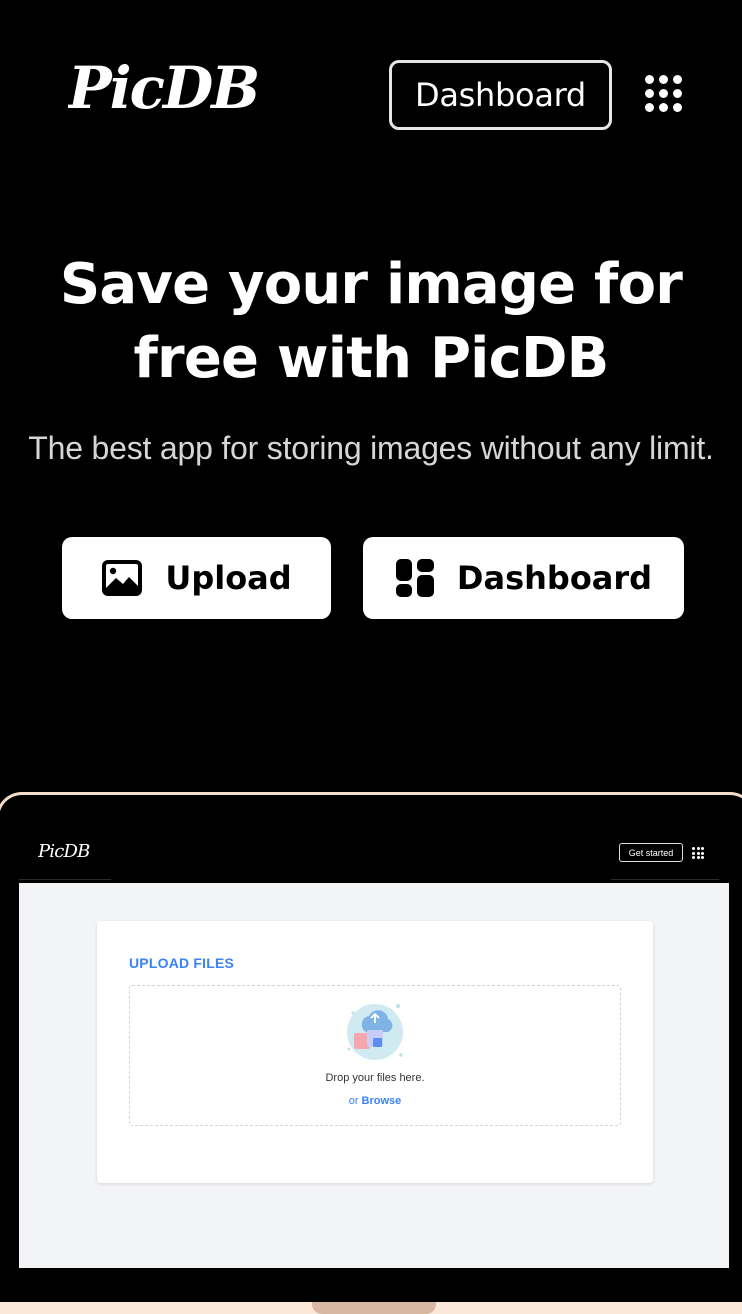 Image resolution: width=742 pixels, height=1314 pixels. I want to click on grid-dots-icon, so click(664, 94).